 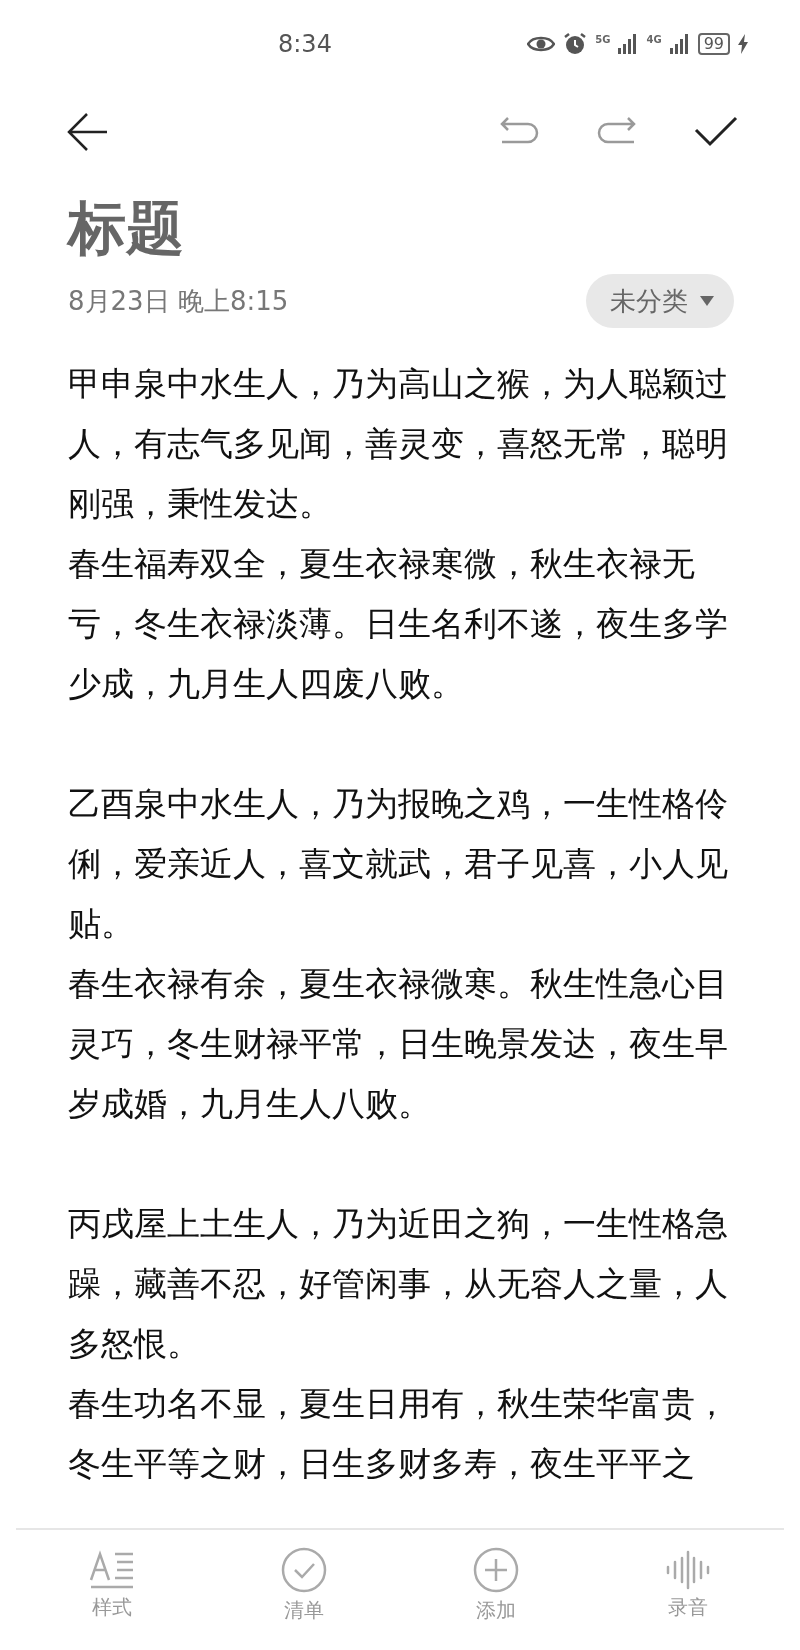 What do you see at coordinates (743, 44) in the screenshot?
I see `charging-icon` at bounding box center [743, 44].